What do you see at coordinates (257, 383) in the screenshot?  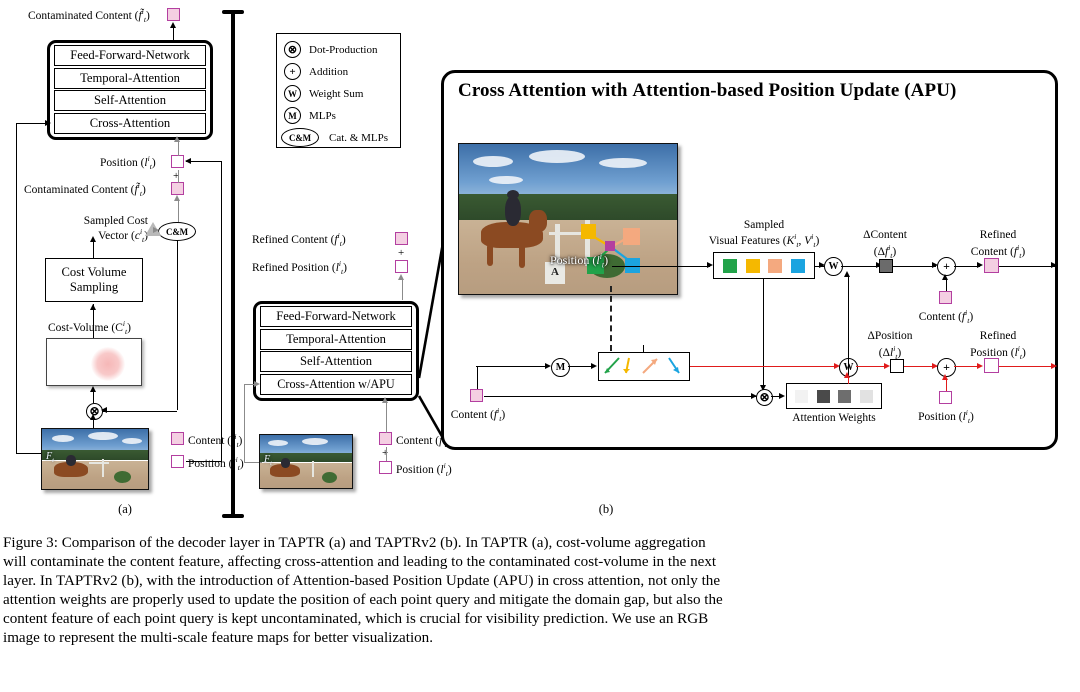 I see `panel-b-cross-arrow-icon` at bounding box center [257, 383].